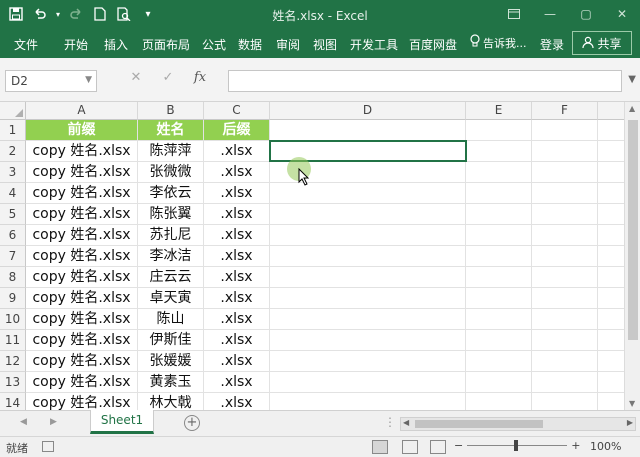 The image size is (640, 457). Describe the element at coordinates (53, 422) in the screenshot. I see `sheet-next-icon: ▶` at that location.